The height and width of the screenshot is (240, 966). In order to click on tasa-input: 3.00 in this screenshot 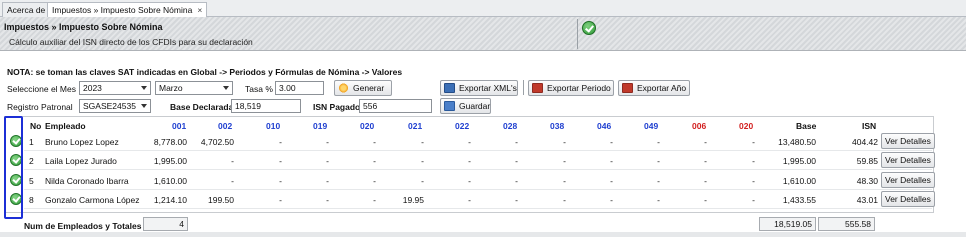, I will do `click(299, 88)`.